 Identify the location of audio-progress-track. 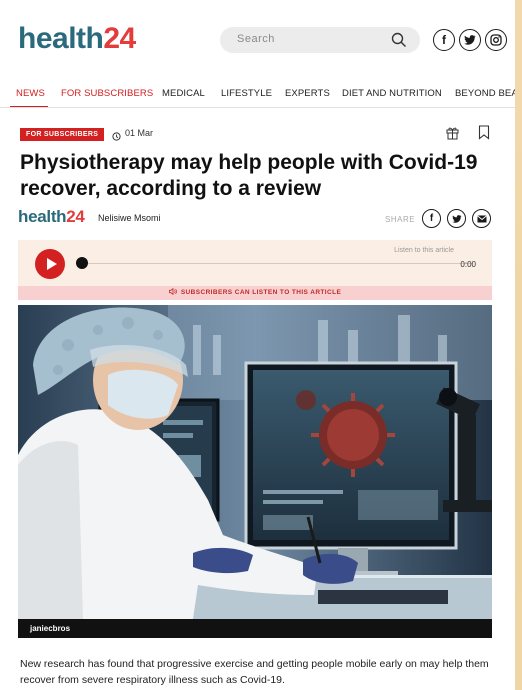
(278, 263).